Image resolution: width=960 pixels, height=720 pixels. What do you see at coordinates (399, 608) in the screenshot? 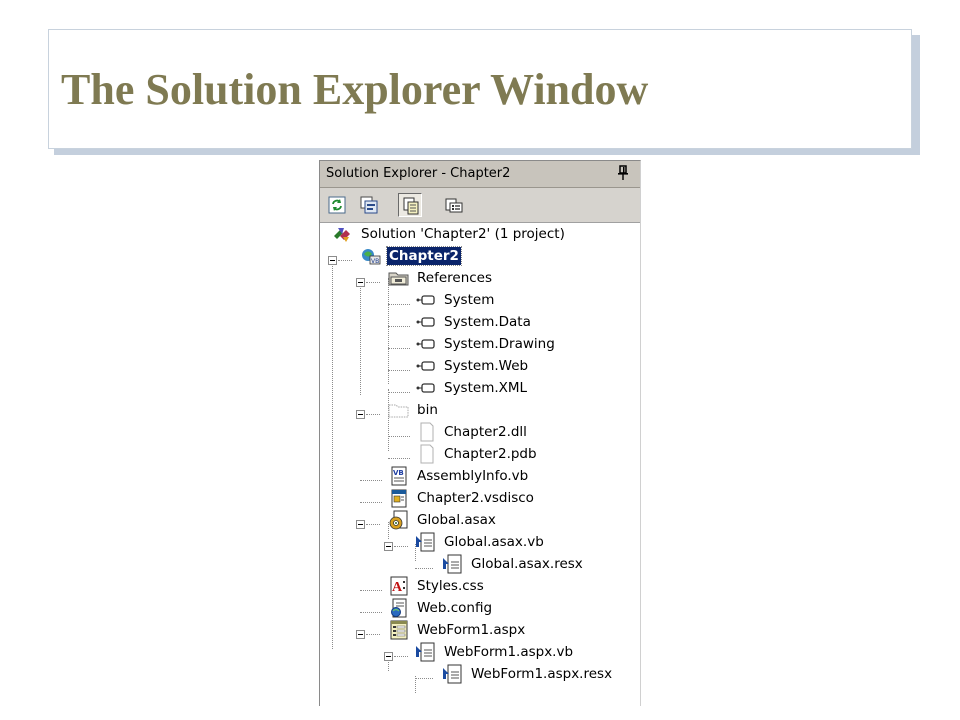
I see `config-file-icon` at bounding box center [399, 608].